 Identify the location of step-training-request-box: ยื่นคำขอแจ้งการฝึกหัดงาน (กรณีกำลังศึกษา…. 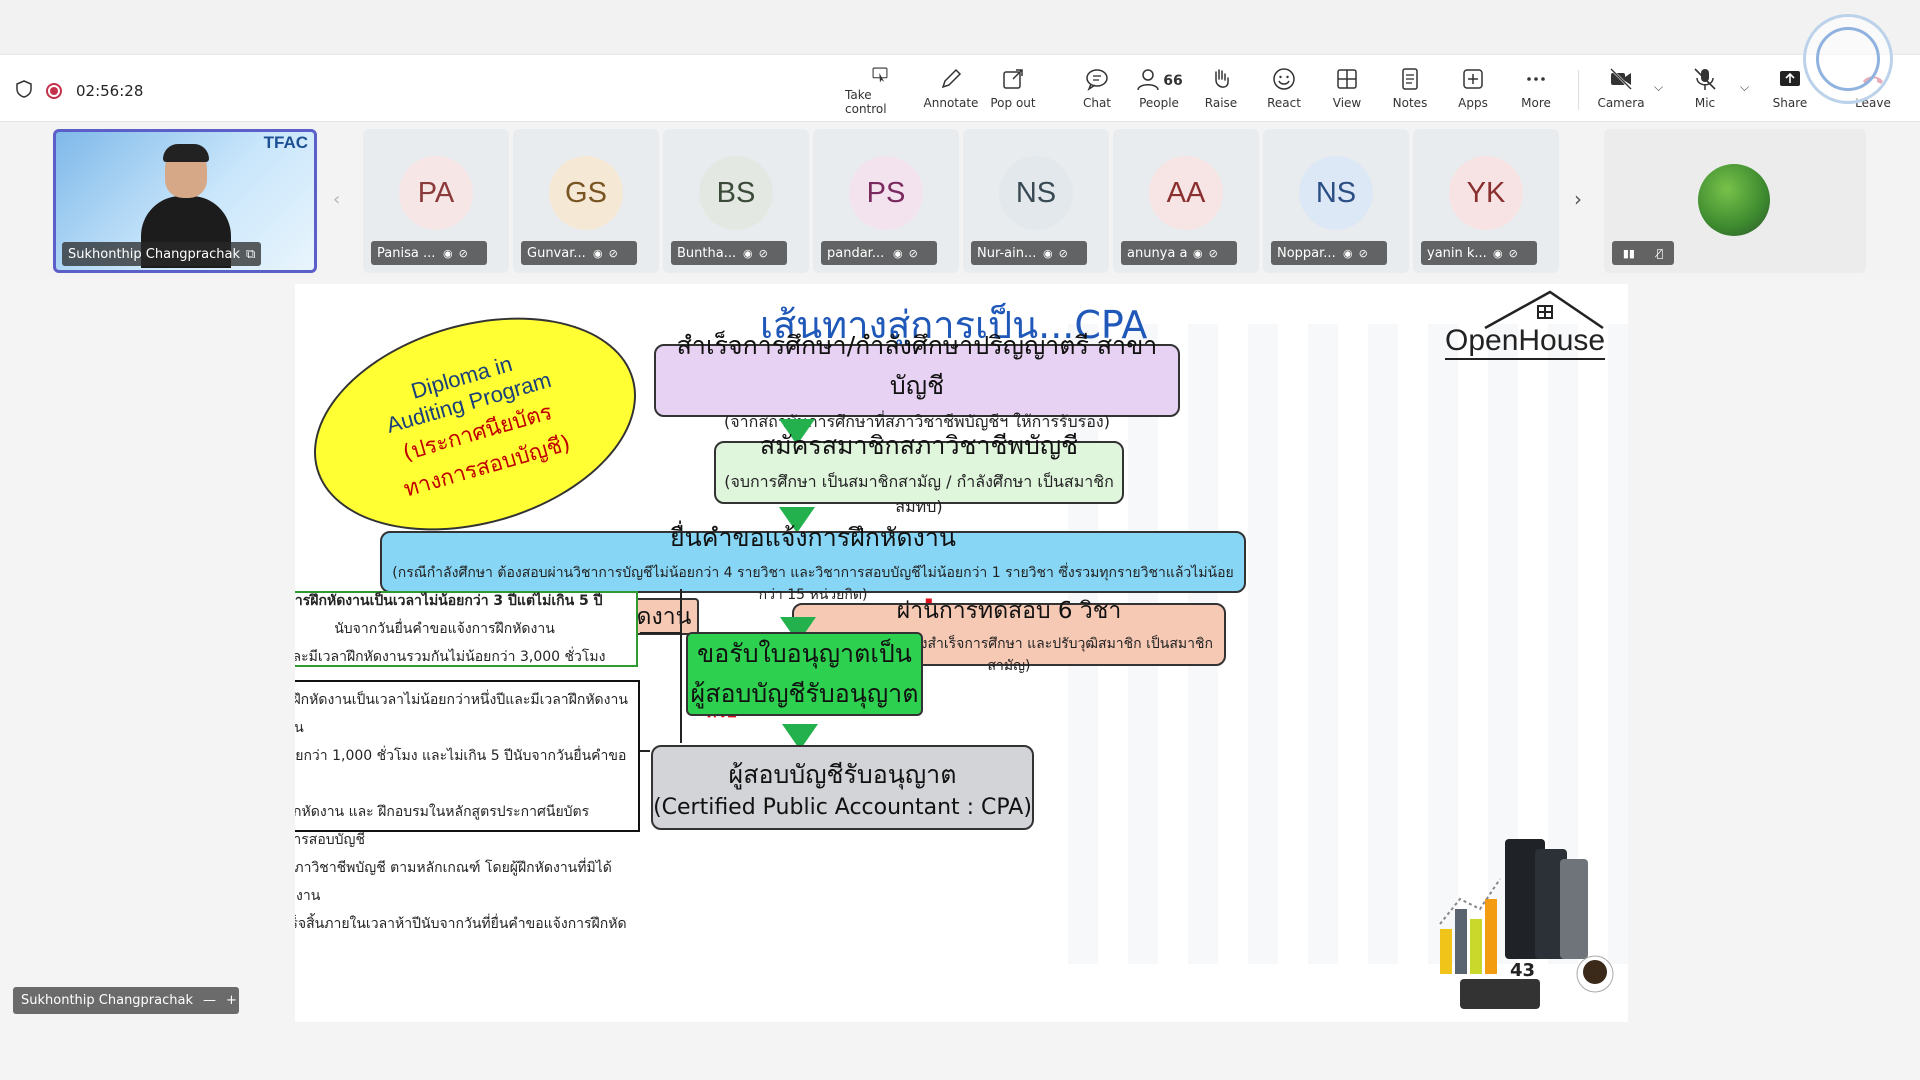
(813, 563).